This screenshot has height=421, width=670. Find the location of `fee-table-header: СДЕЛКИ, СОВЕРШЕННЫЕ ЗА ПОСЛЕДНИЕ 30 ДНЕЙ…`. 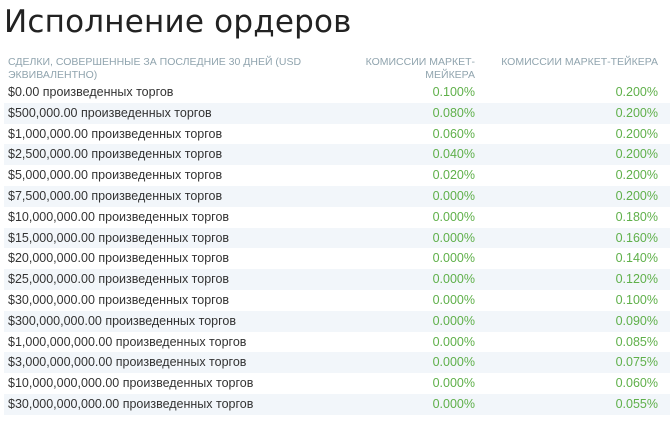

fee-table-header: СДЕЛКИ, СОВЕРШЕННЫЕ ЗА ПОСЛЕДНИЕ 30 ДНЕЙ… is located at coordinates (337, 67).